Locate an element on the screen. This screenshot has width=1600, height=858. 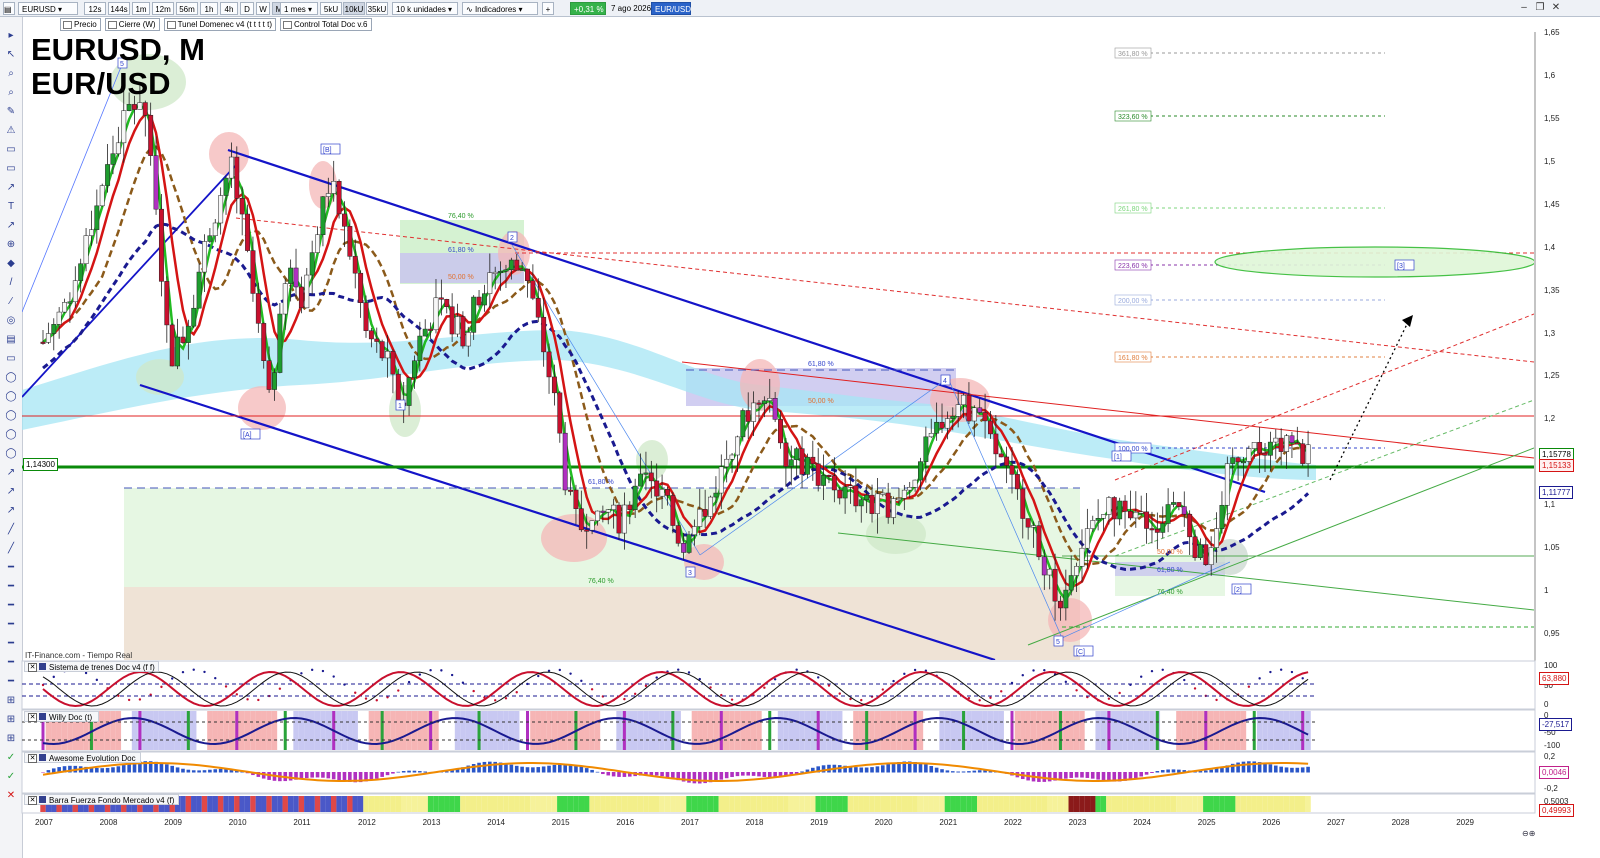
panel-title-willy: ✕ Willy Doc (t) is located at coordinates (61, 716).